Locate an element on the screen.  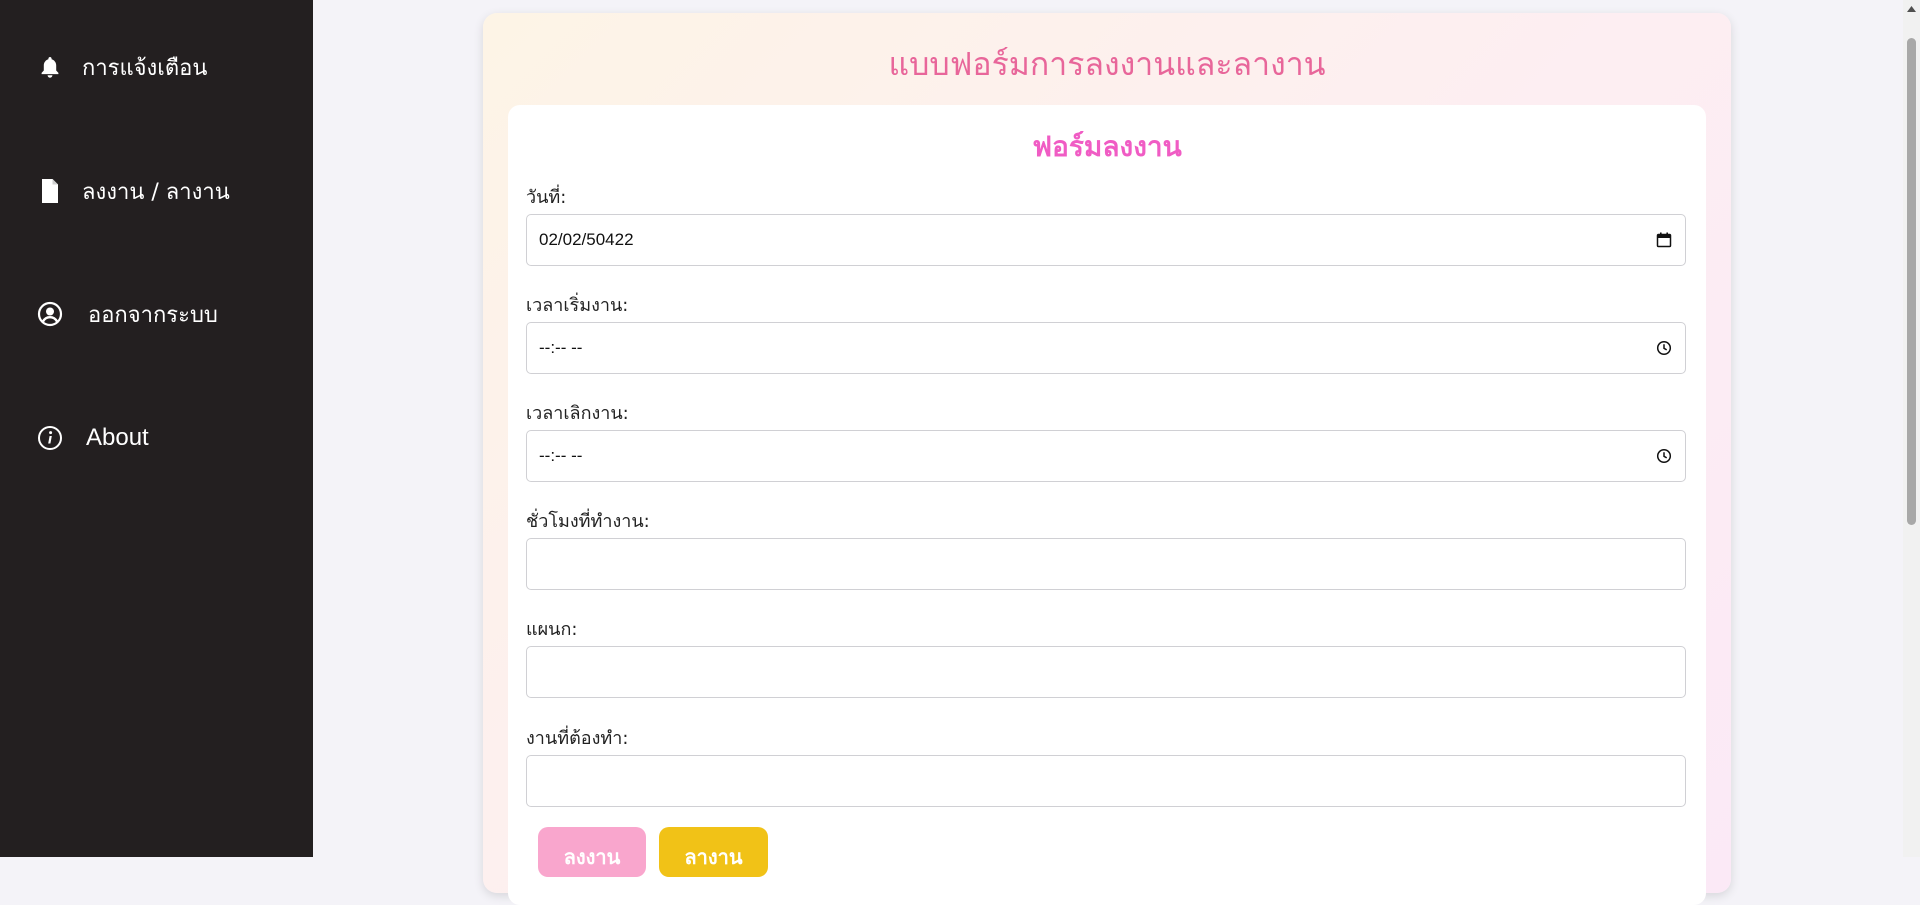
sidebar-item-work-leave: ลงงาน / ลางาน is located at coordinates (133, 191).